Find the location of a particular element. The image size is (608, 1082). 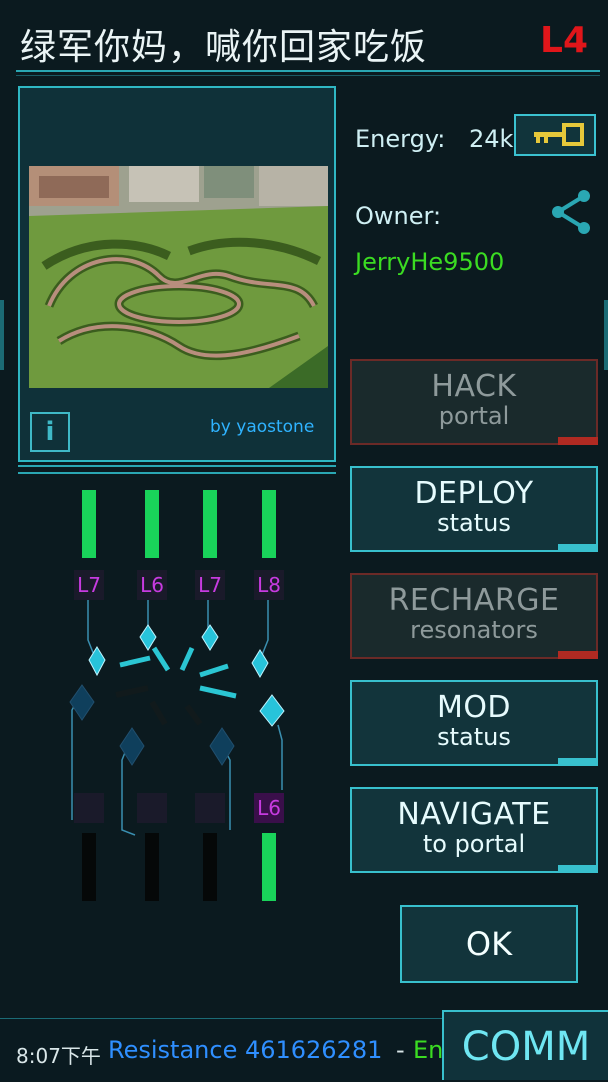

ok-button: OK is located at coordinates (489, 944).